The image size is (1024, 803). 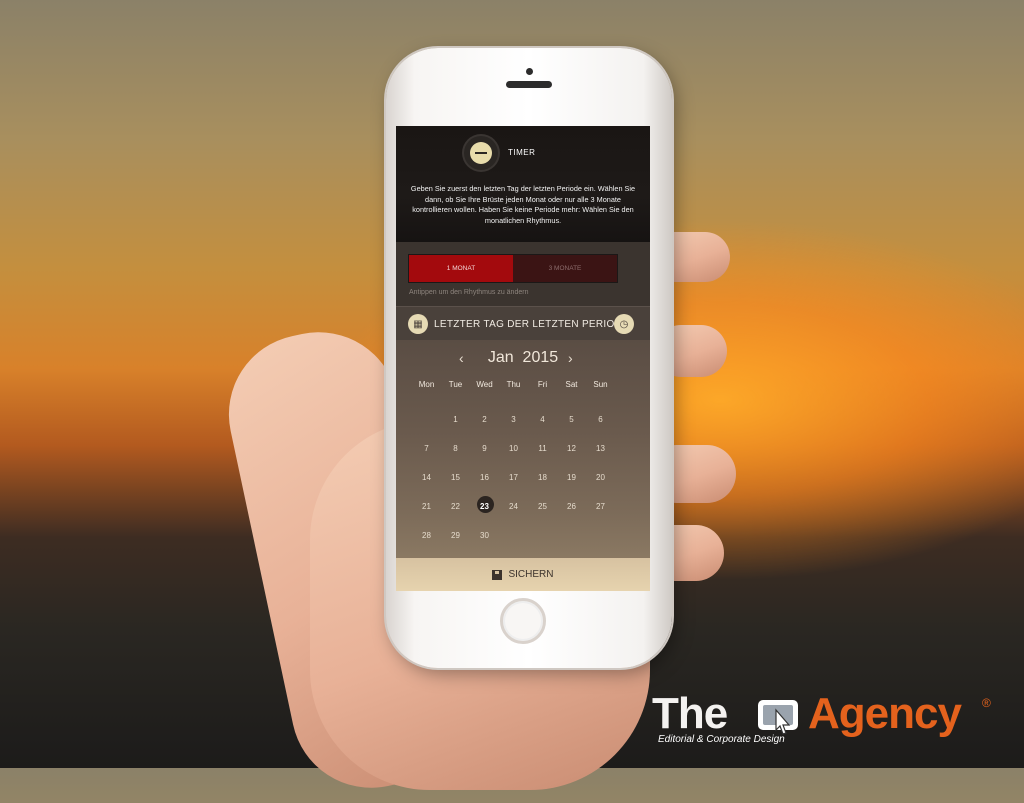 I want to click on weekday-label: Sun, so click(x=600, y=384).